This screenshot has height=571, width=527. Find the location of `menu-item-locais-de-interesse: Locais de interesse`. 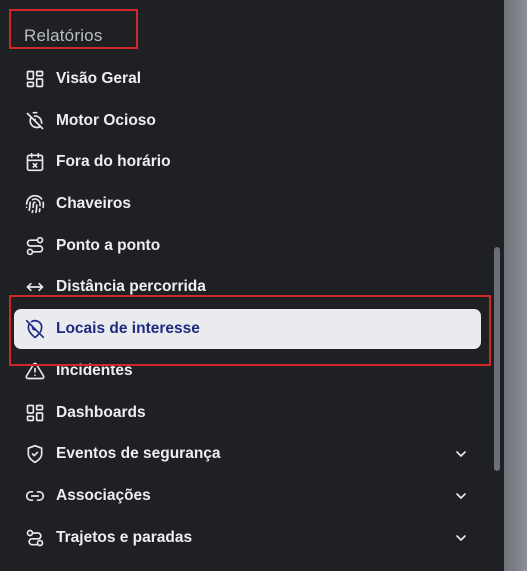

menu-item-locais-de-interesse: Locais de interesse is located at coordinates (247, 329).